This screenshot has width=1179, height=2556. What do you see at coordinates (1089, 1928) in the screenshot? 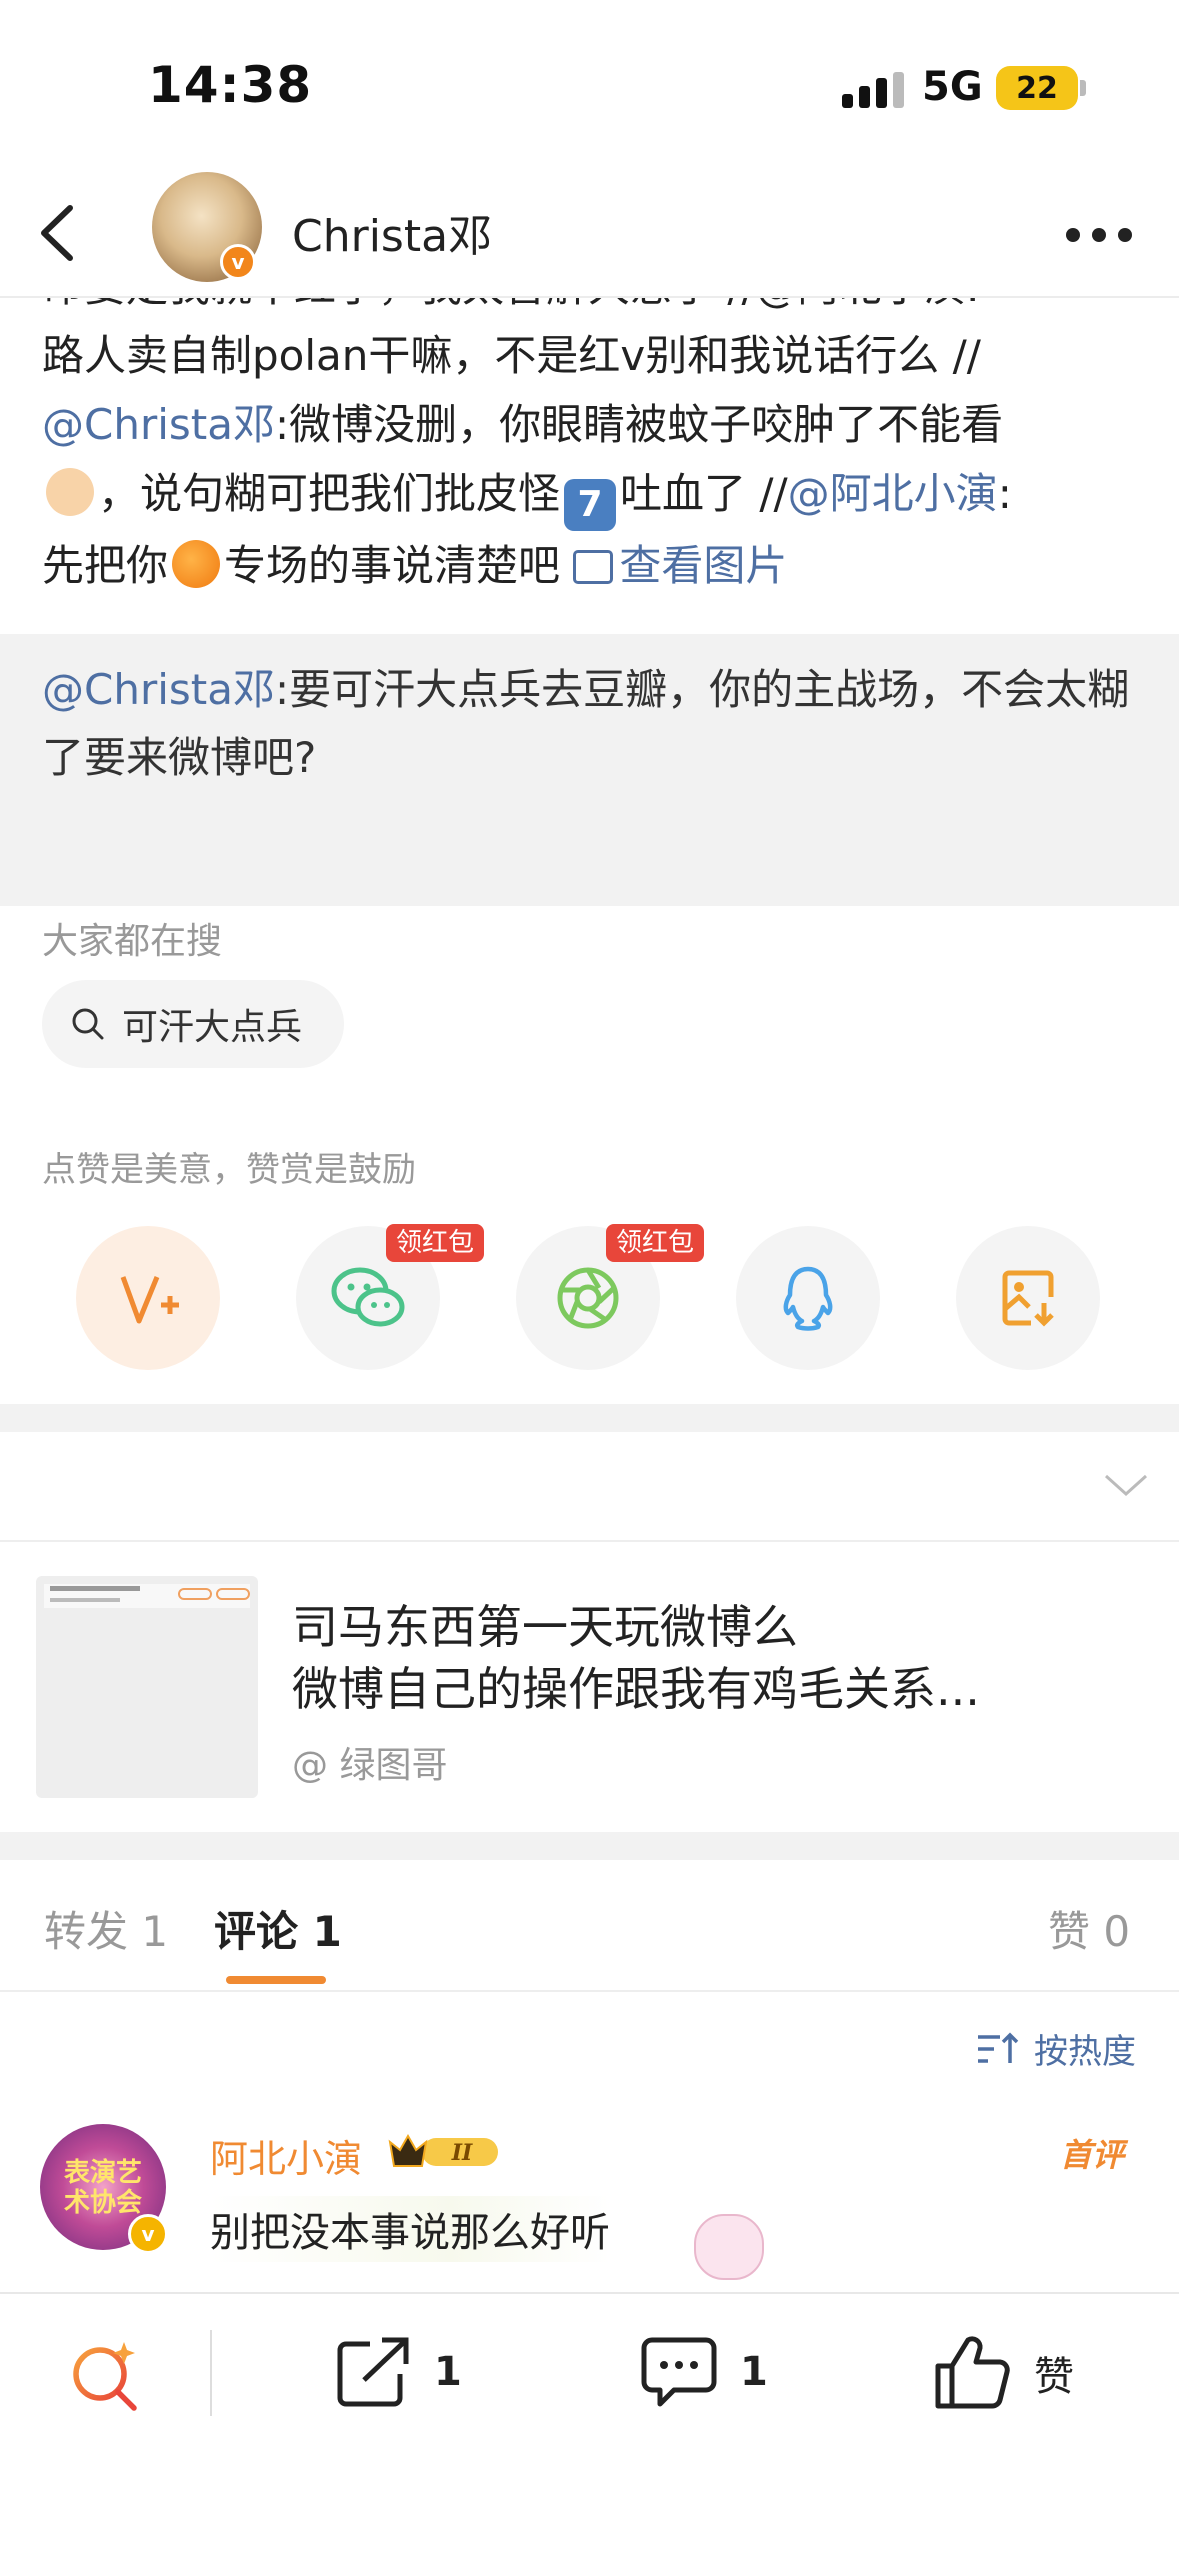
I see `tab-like: 赞 0` at bounding box center [1089, 1928].